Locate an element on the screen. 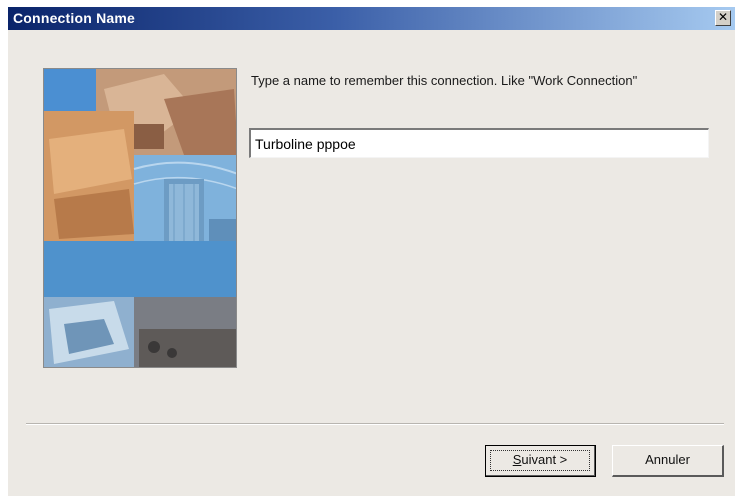 The image size is (735, 496). focus-rectangle is located at coordinates (540, 460).